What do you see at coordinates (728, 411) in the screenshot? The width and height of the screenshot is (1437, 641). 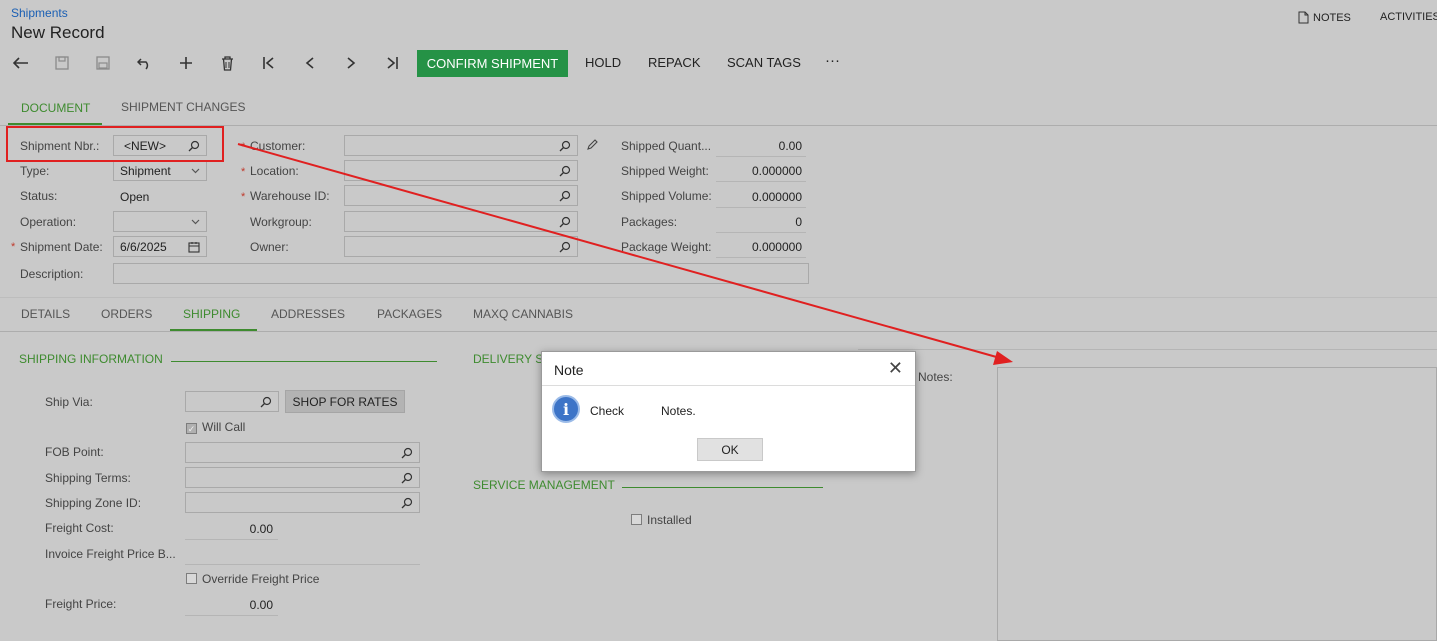 I see `note-dialog: Note ✕ i Check Notes. OK` at bounding box center [728, 411].